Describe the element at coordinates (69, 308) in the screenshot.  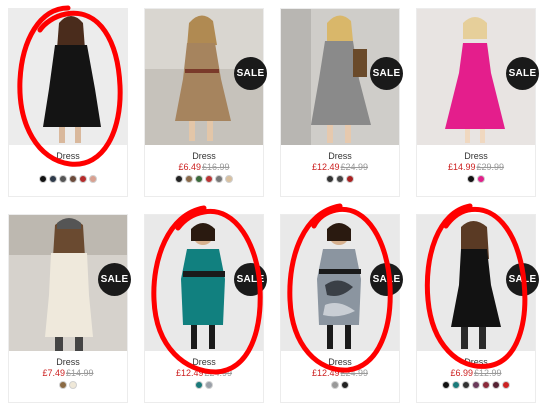
I see `product-card: SALE Dress £7.49£14.99` at that location.